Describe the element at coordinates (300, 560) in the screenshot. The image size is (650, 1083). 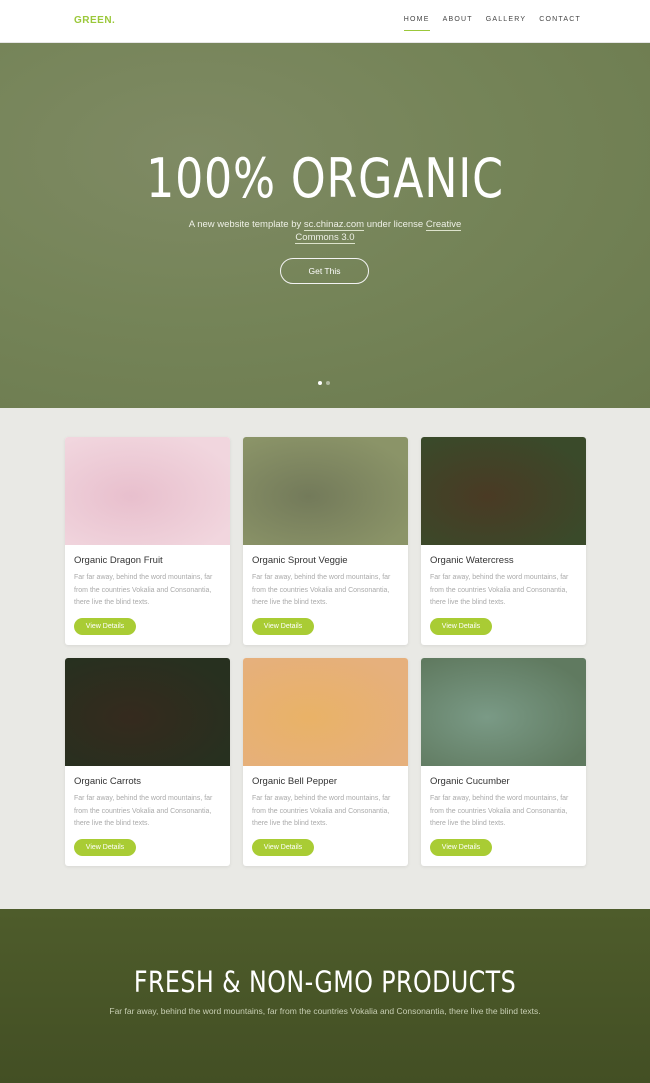
I see `product-title: Organic Sprout Veggie` at that location.